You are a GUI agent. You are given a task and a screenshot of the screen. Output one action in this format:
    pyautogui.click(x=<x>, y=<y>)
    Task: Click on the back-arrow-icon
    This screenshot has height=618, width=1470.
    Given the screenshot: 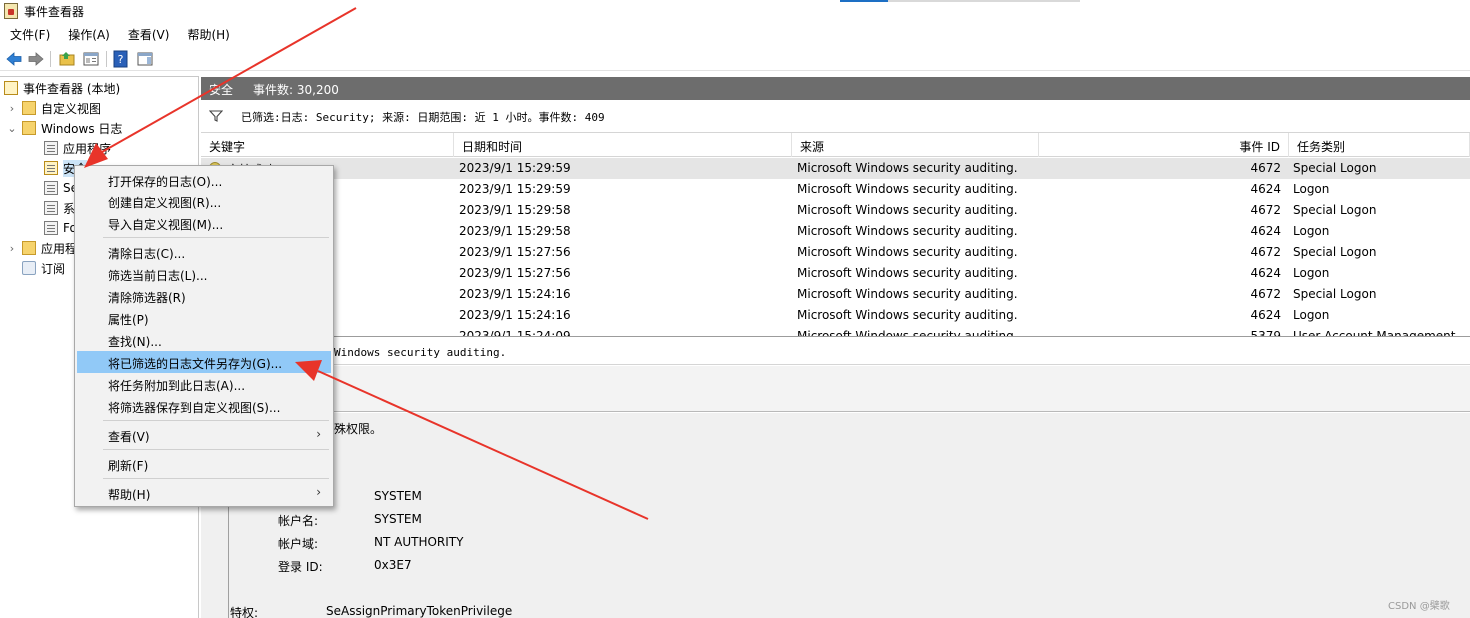 What is the action you would take?
    pyautogui.click(x=14, y=59)
    